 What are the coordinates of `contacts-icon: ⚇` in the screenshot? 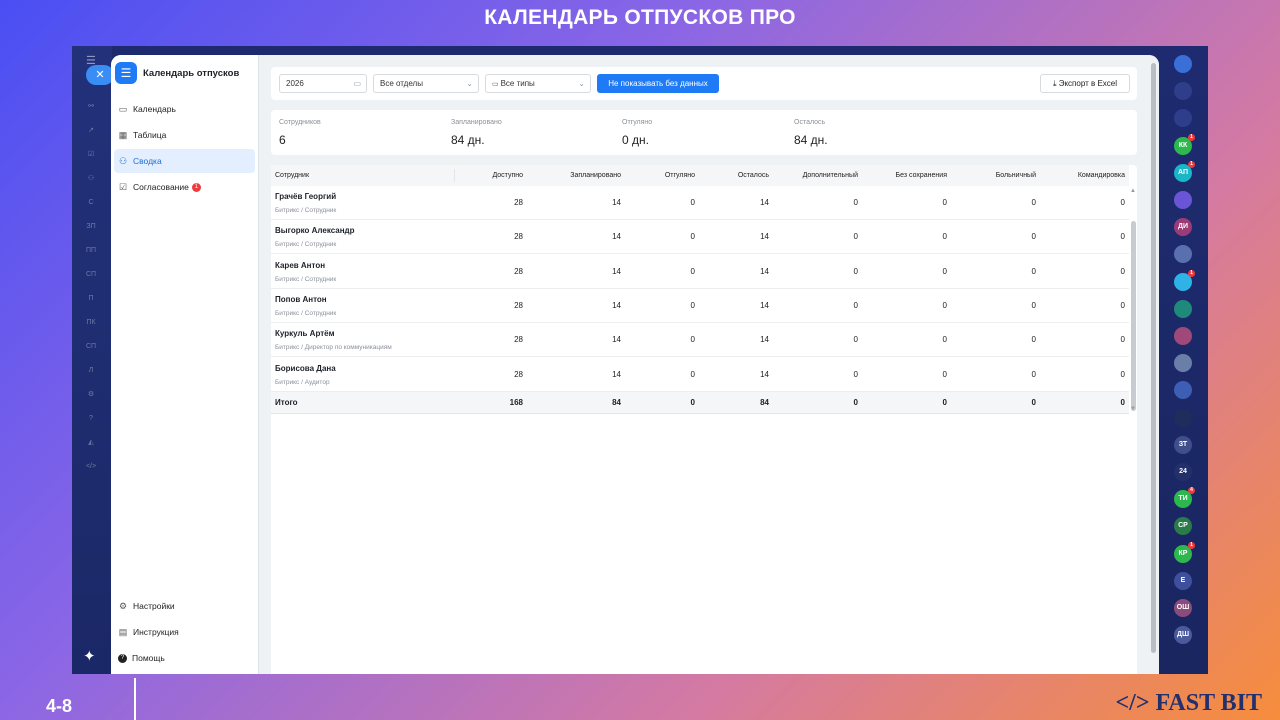 It's located at (91, 179).